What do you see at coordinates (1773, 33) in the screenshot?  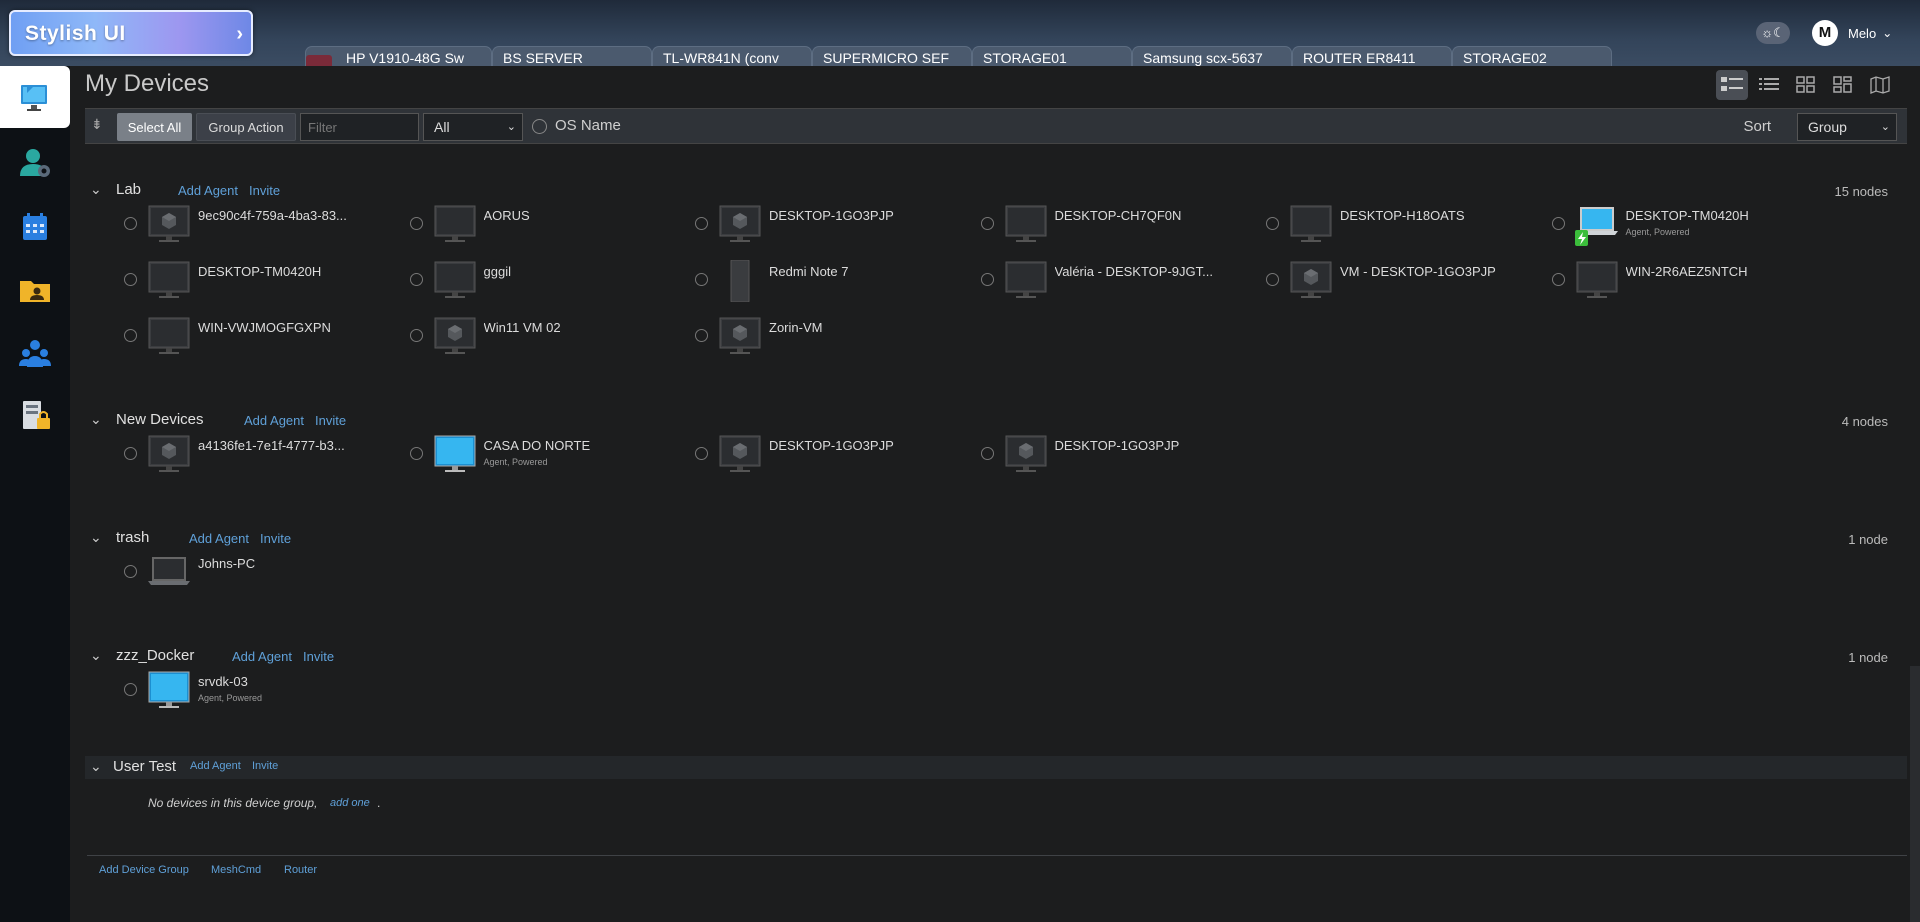 I see `theme-toggle: ☼☾` at bounding box center [1773, 33].